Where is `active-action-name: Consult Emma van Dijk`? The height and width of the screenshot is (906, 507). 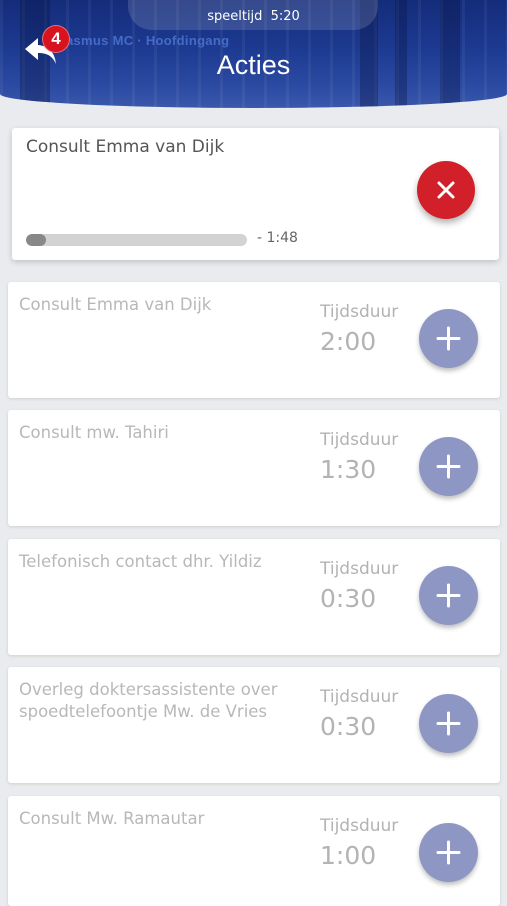
active-action-name: Consult Emma van Dijk is located at coordinates (125, 147).